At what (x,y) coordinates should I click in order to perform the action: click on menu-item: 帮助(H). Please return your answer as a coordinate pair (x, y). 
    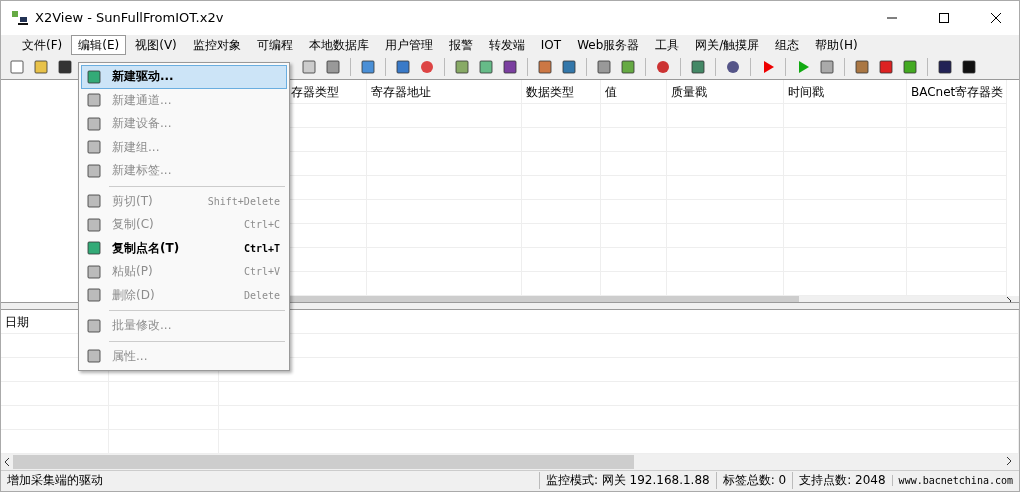
    Looking at the image, I should click on (836, 44).